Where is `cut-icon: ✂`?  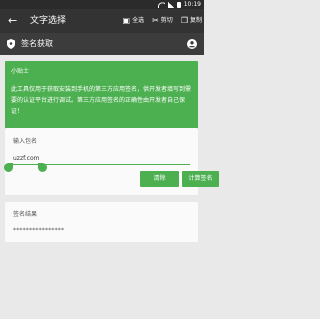 cut-icon: ✂ is located at coordinates (155, 20).